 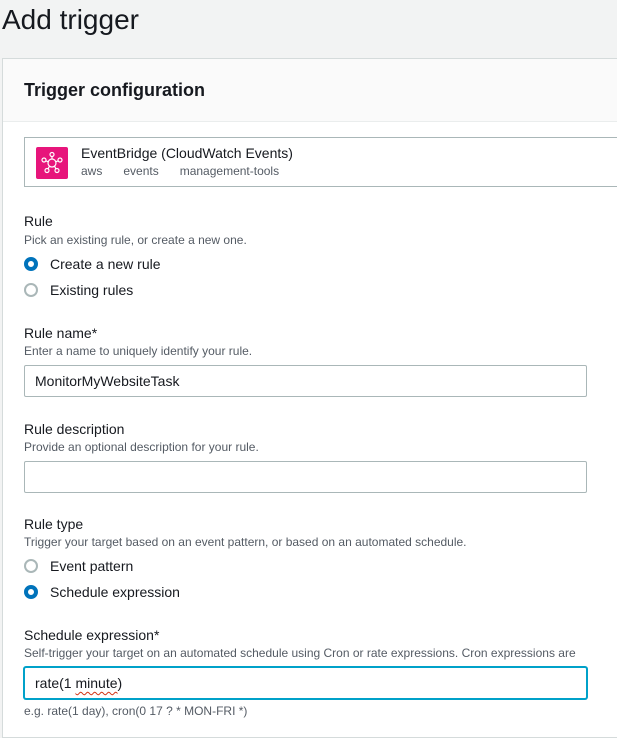 What do you see at coordinates (305, 683) in the screenshot?
I see `schedule-expression-input: rate(1 minute)` at bounding box center [305, 683].